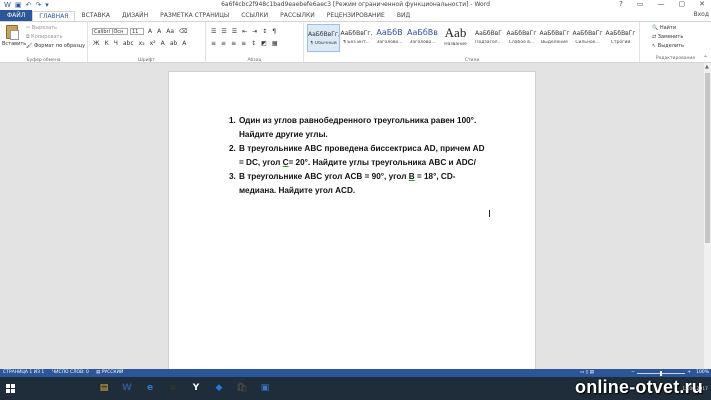  Describe the element at coordinates (233, 43) in the screenshot. I see `align-tool-2-icon: ≡` at that location.